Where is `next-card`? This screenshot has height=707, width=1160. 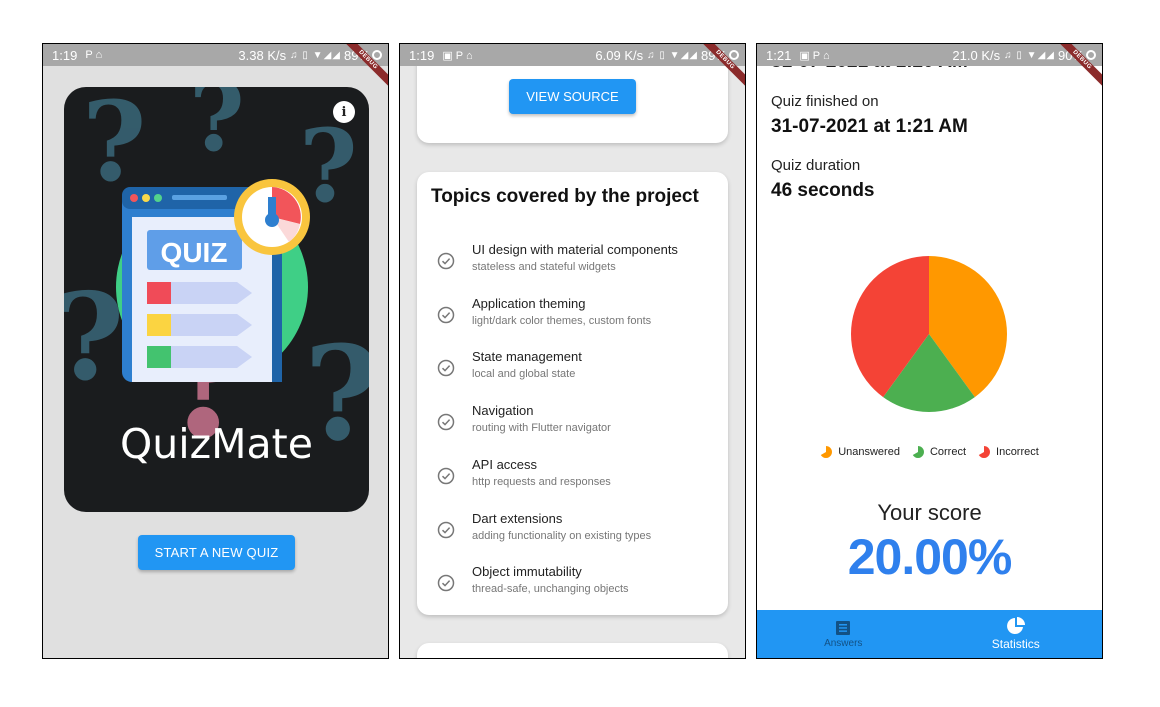 next-card is located at coordinates (572, 650).